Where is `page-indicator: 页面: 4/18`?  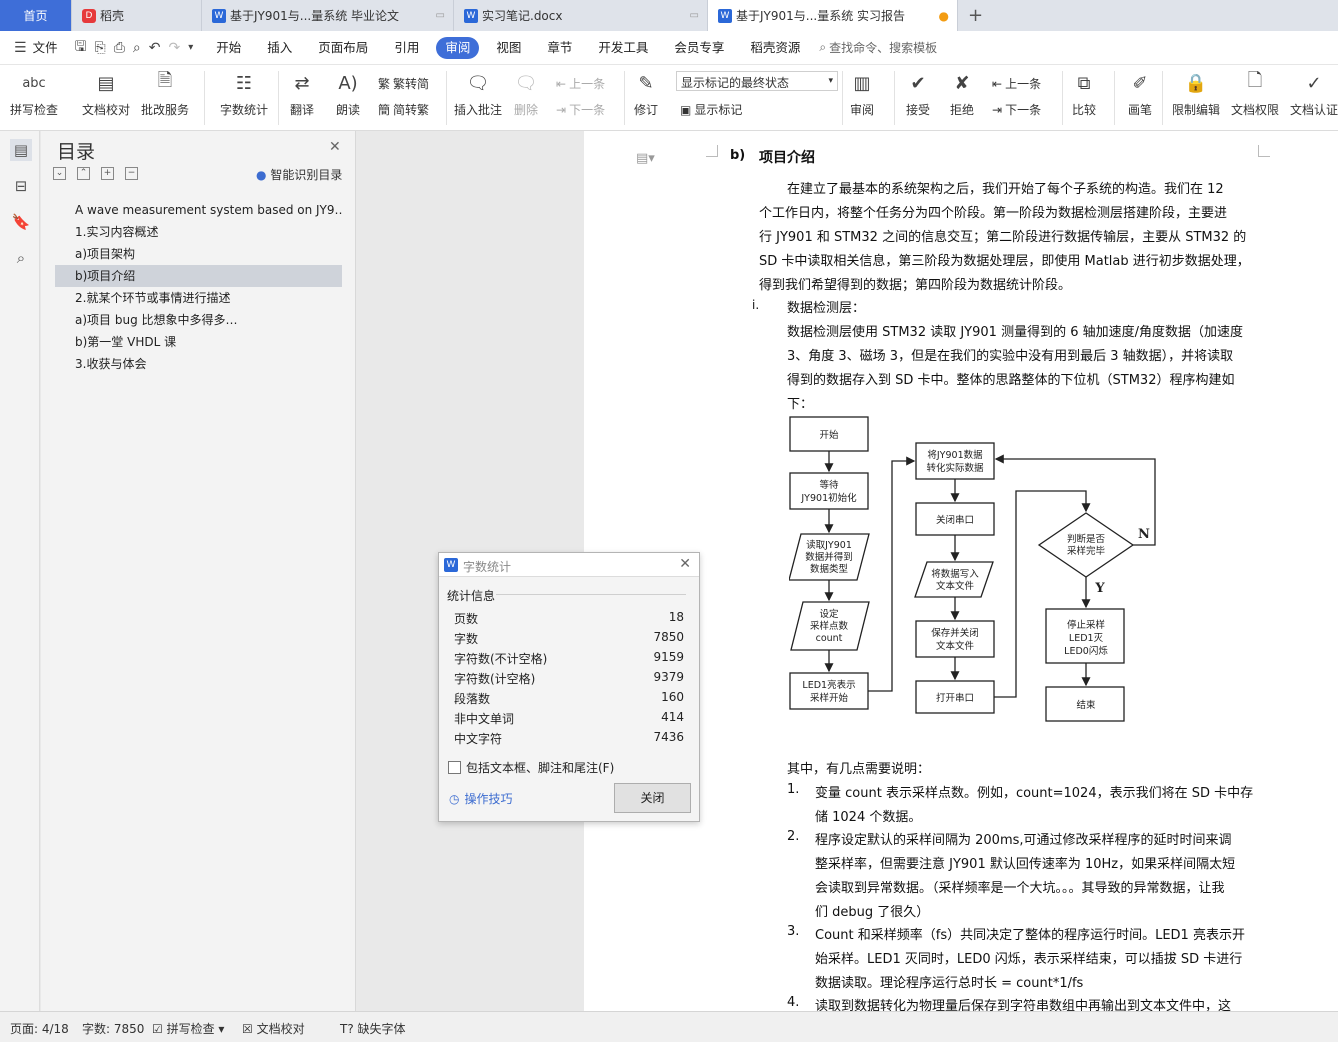 page-indicator: 页面: 4/18 is located at coordinates (39, 1028).